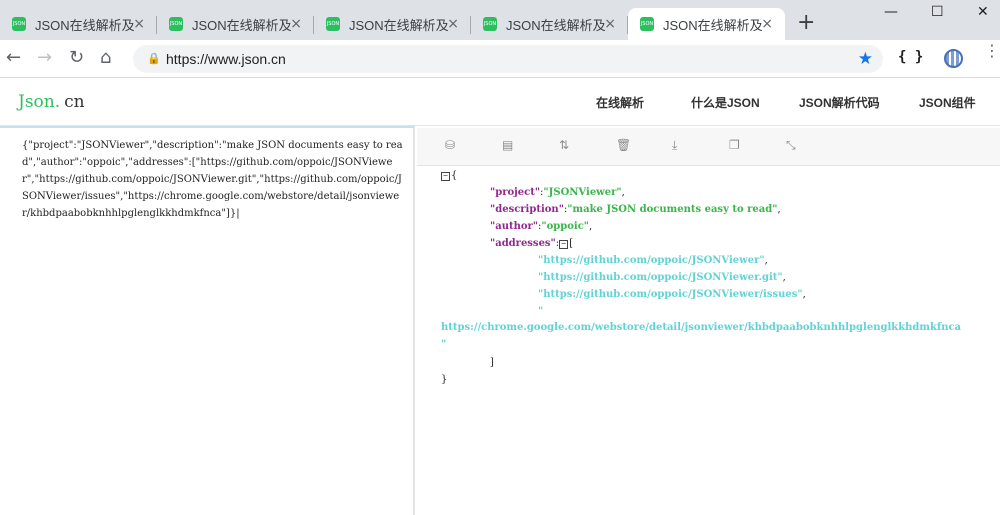 This screenshot has height=515, width=1000. What do you see at coordinates (532, 243) in the screenshot?
I see `tree-row-addresses: "addresses": −[` at bounding box center [532, 243].